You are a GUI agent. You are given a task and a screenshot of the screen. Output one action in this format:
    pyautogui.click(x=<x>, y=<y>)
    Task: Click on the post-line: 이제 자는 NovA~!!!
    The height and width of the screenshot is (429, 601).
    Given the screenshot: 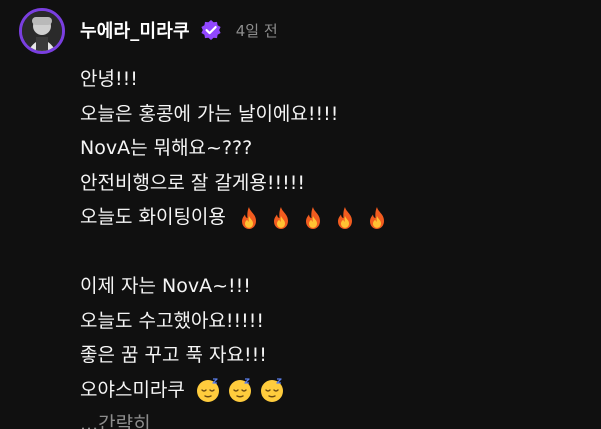 What is the action you would take?
    pyautogui.click(x=330, y=286)
    